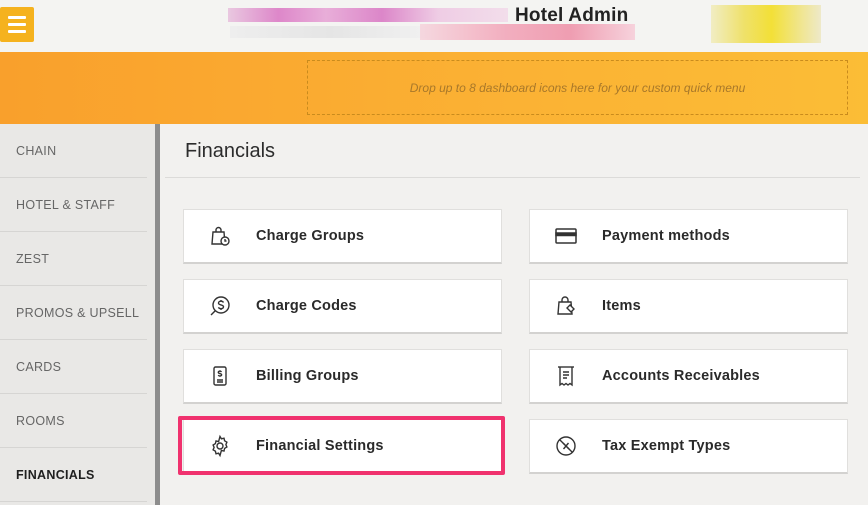 The width and height of the screenshot is (868, 505). What do you see at coordinates (566, 446) in the screenshot?
I see `no-tax-icon` at bounding box center [566, 446].